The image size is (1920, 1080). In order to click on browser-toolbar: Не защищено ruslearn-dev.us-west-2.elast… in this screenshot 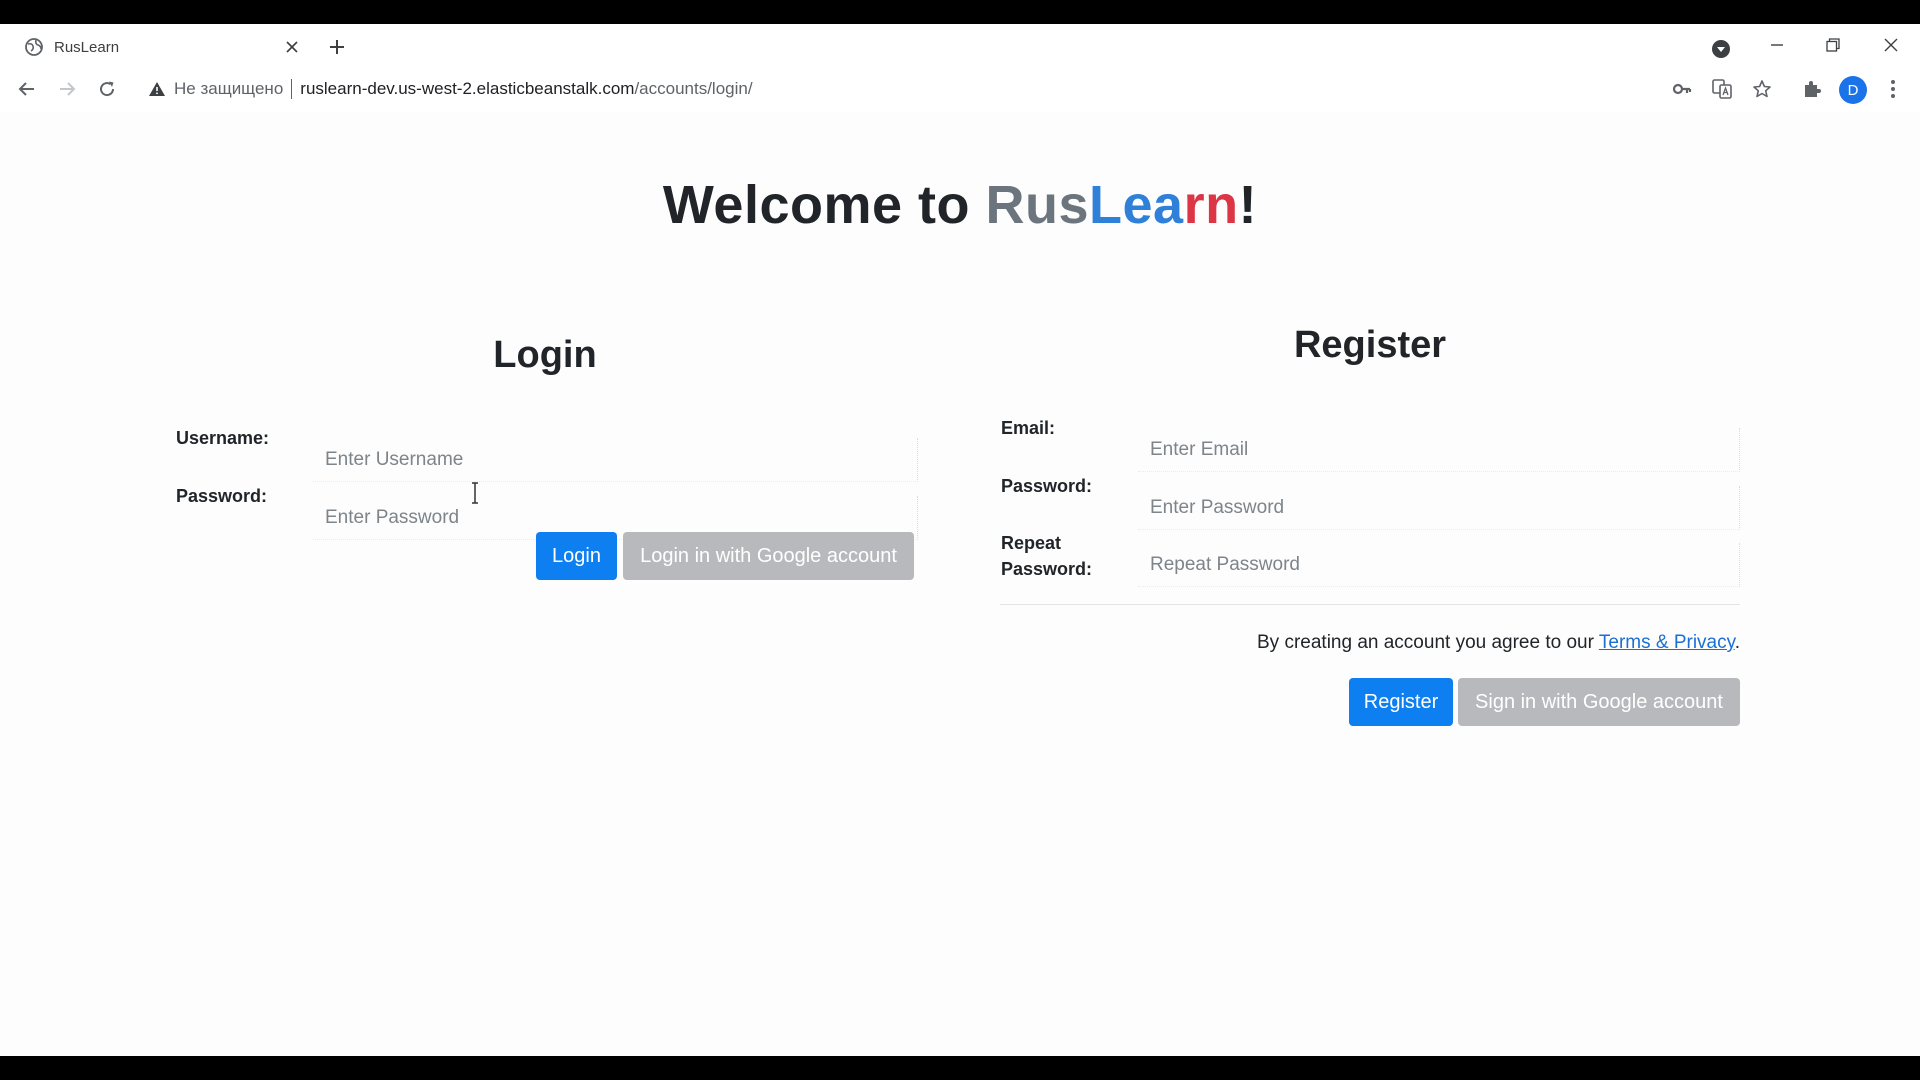, I will do `click(960, 89)`.